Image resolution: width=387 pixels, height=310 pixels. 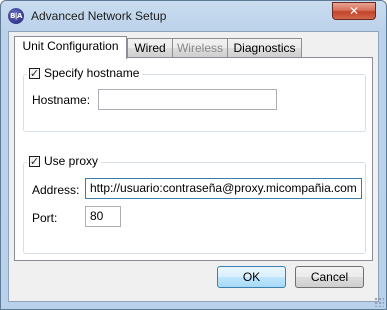 I want to click on hostname-input, so click(x=187, y=99).